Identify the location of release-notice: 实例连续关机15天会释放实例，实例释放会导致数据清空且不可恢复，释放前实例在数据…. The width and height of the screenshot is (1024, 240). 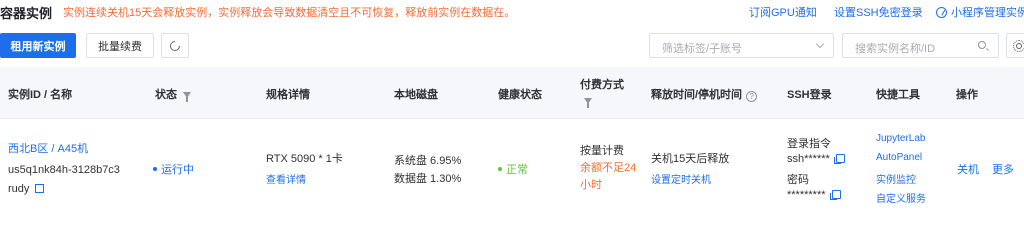
(289, 13).